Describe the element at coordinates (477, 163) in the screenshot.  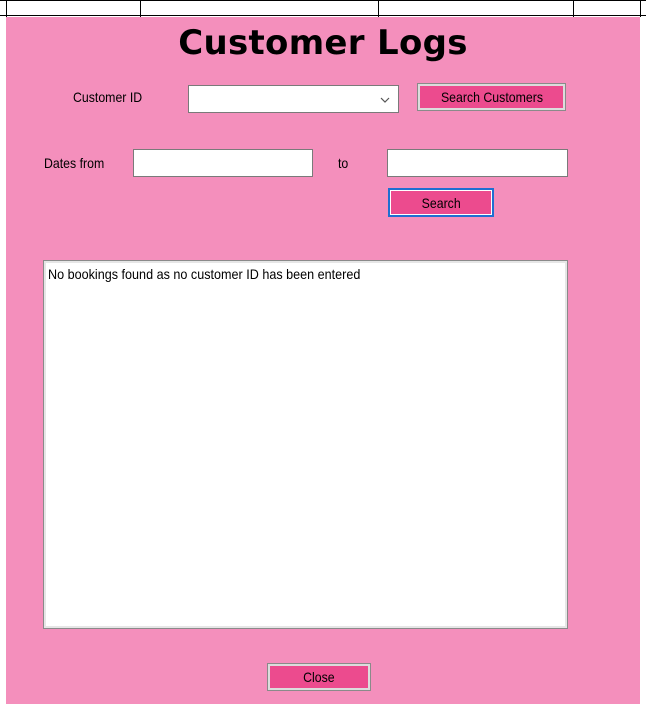
I see `date-to-input` at that location.